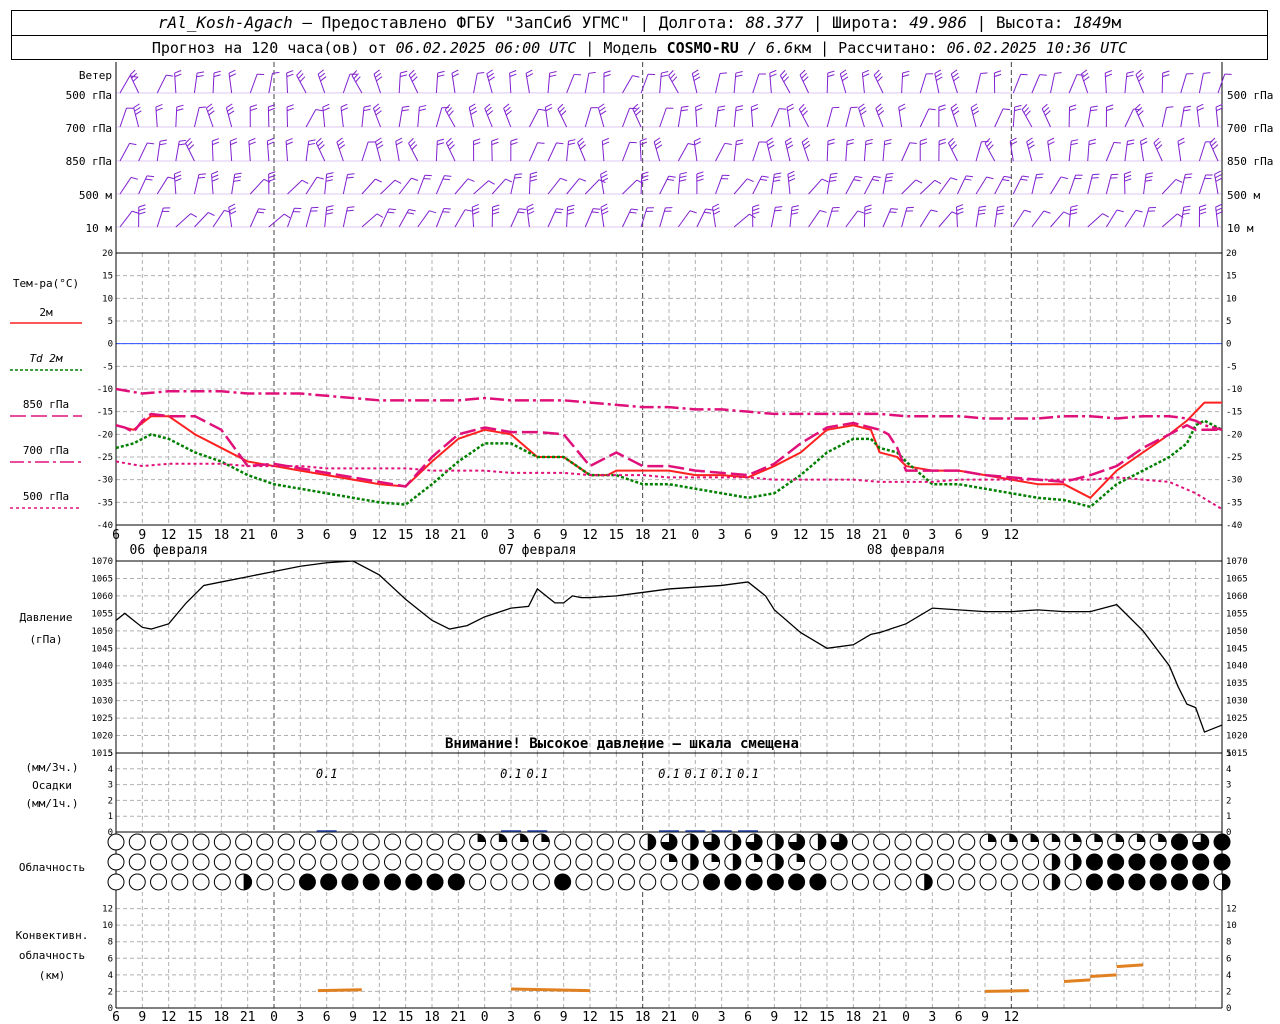 Image resolution: width=1280 pixels, height=1024 pixels. What do you see at coordinates (854, 535) in the screenshot?
I see `x-tick-label: 18` at bounding box center [854, 535].